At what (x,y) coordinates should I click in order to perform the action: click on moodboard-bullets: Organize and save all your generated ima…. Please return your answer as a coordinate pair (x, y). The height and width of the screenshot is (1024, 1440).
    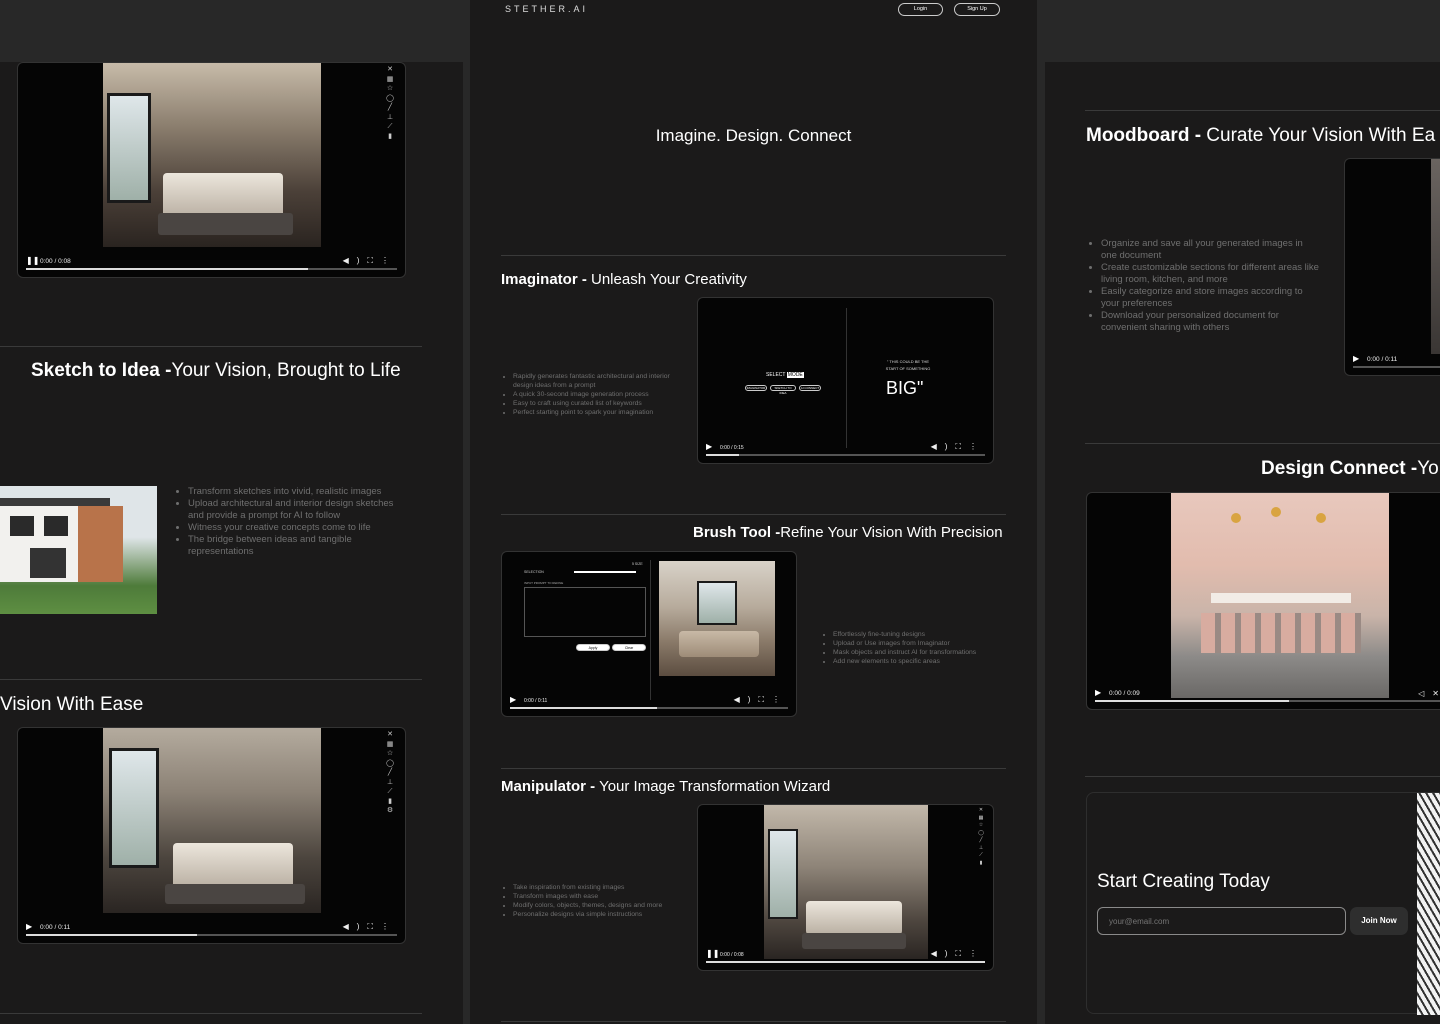
    Looking at the image, I should click on (1206, 286).